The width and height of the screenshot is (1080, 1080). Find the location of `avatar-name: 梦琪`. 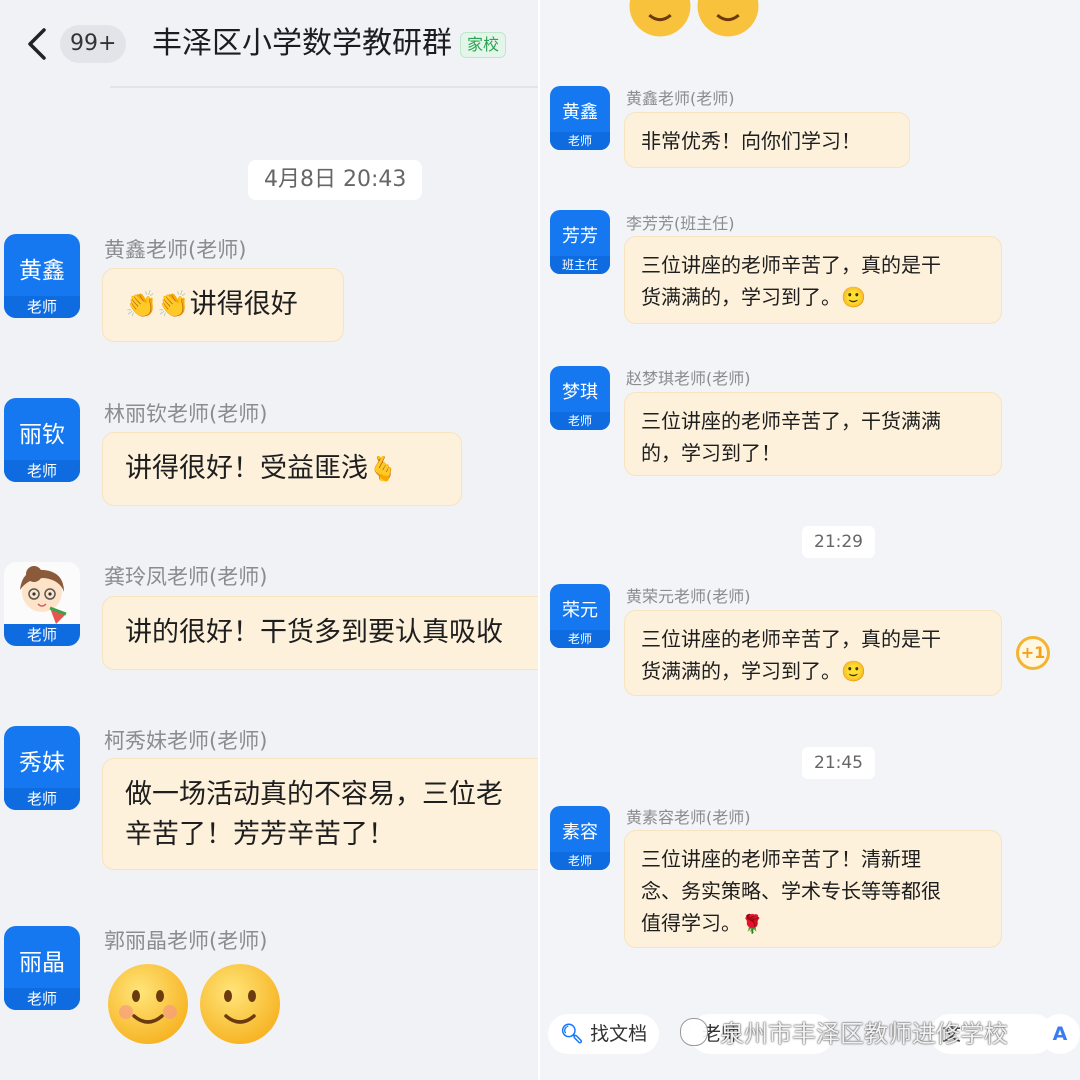

avatar-name: 梦琪 is located at coordinates (580, 392).